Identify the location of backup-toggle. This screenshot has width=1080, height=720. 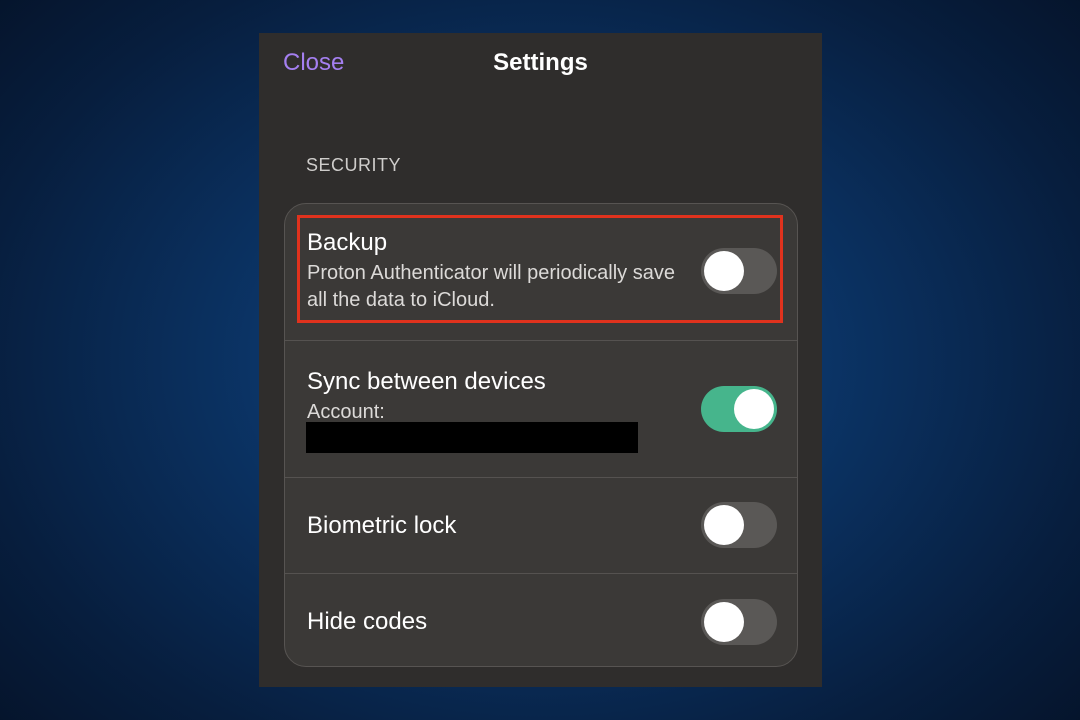
(739, 271).